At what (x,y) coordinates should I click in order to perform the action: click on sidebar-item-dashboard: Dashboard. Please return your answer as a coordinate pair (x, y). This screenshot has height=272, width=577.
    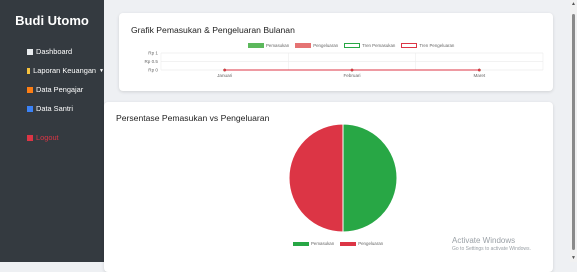
    Looking at the image, I should click on (52, 51).